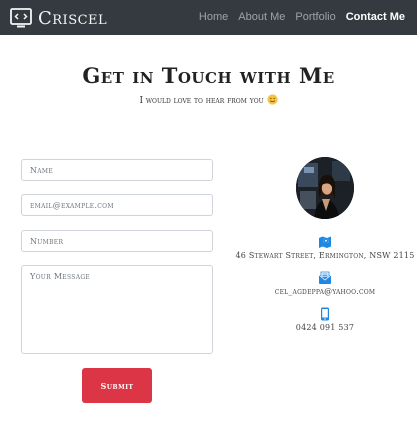 This screenshot has height=425, width=417. I want to click on address-text: 46 Stewart Street, Ermington, NSW 2115, so click(325, 255).